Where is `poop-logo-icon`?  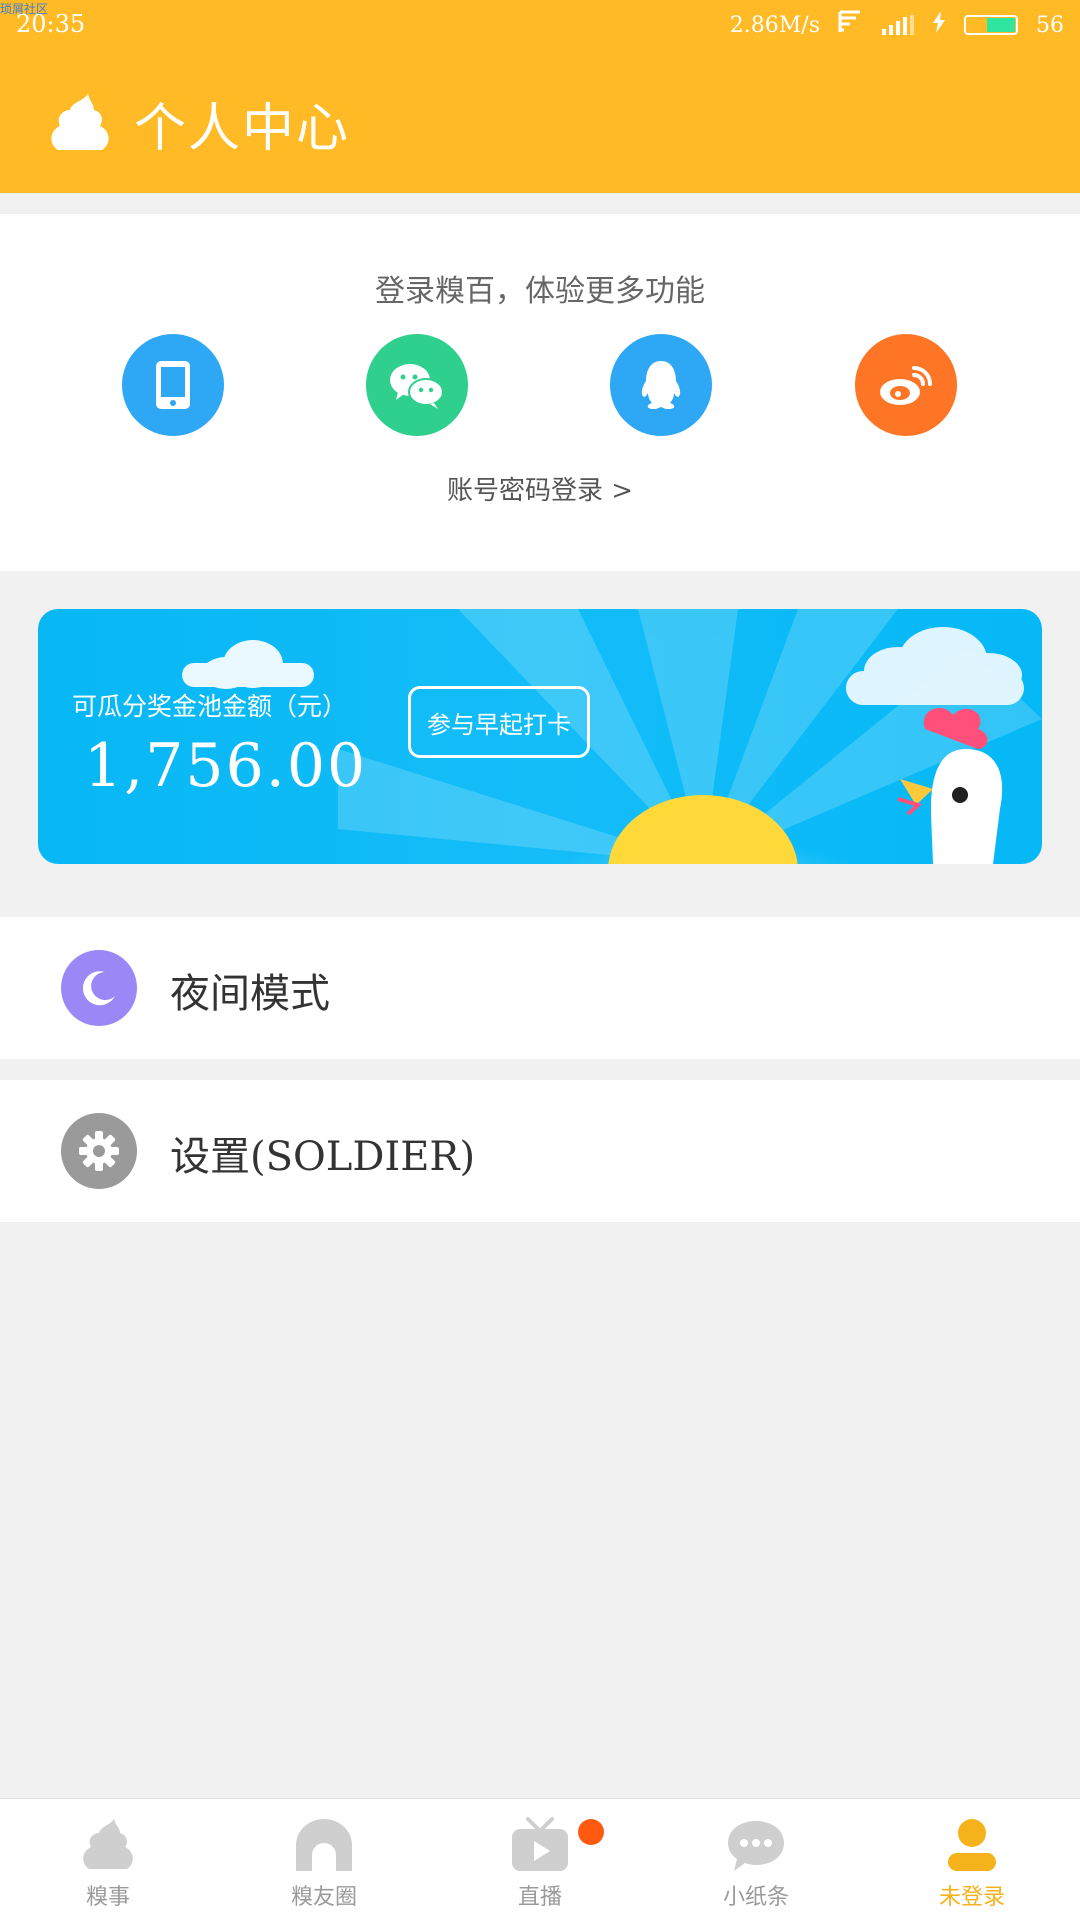
poop-logo-icon is located at coordinates (80, 122).